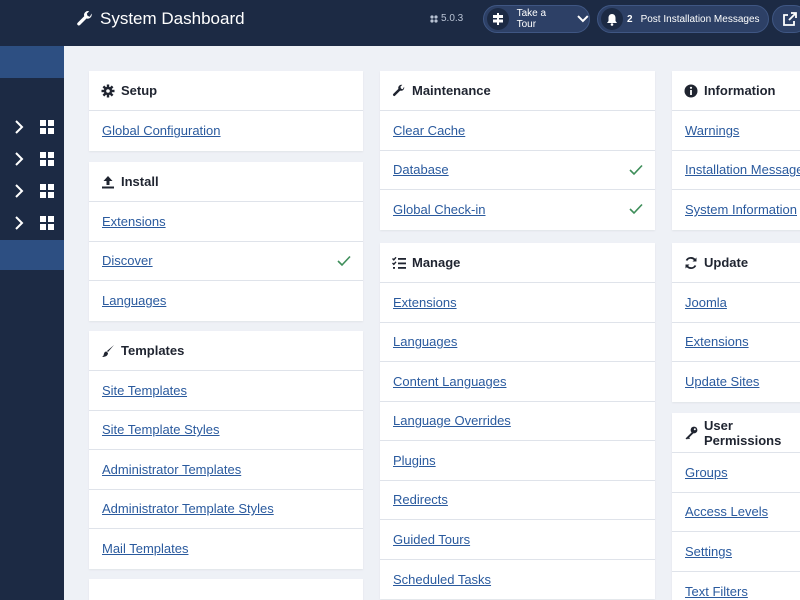 The height and width of the screenshot is (600, 800). I want to click on tasks-icon, so click(399, 263).